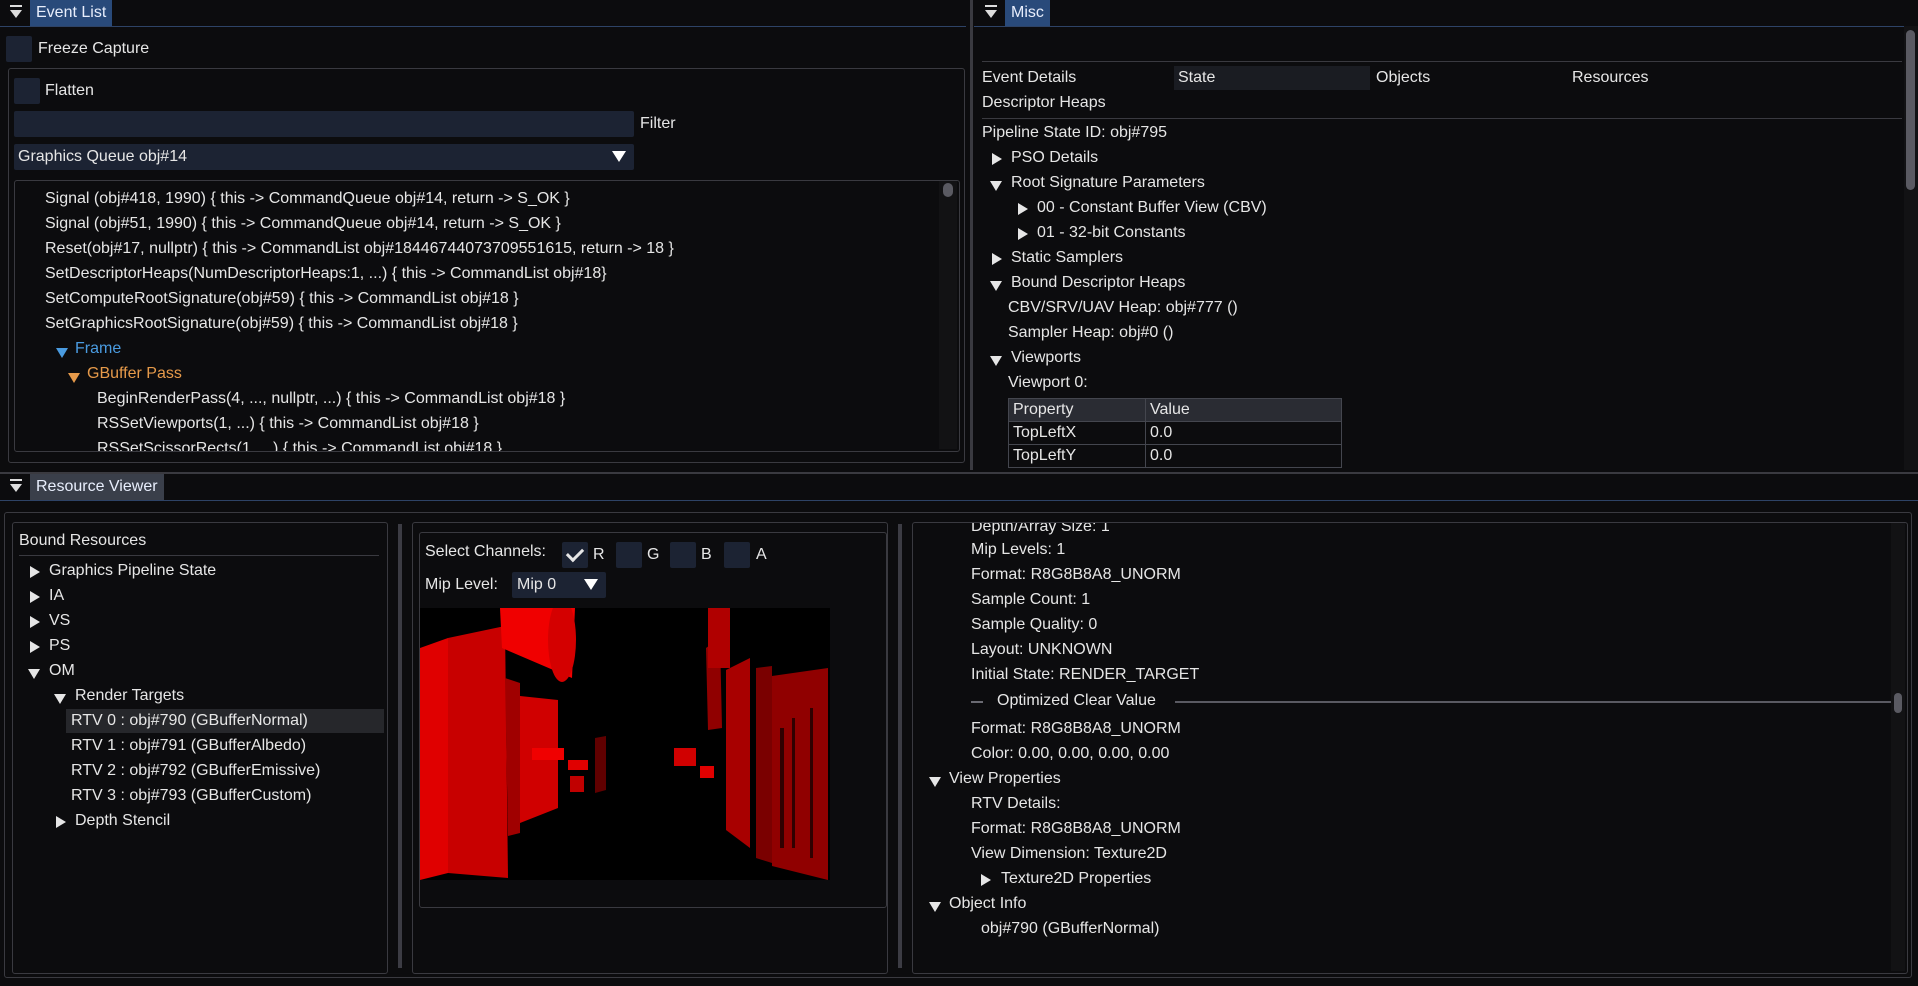  Describe the element at coordinates (59, 621) in the screenshot. I see `tree-node-vs: VS` at that location.